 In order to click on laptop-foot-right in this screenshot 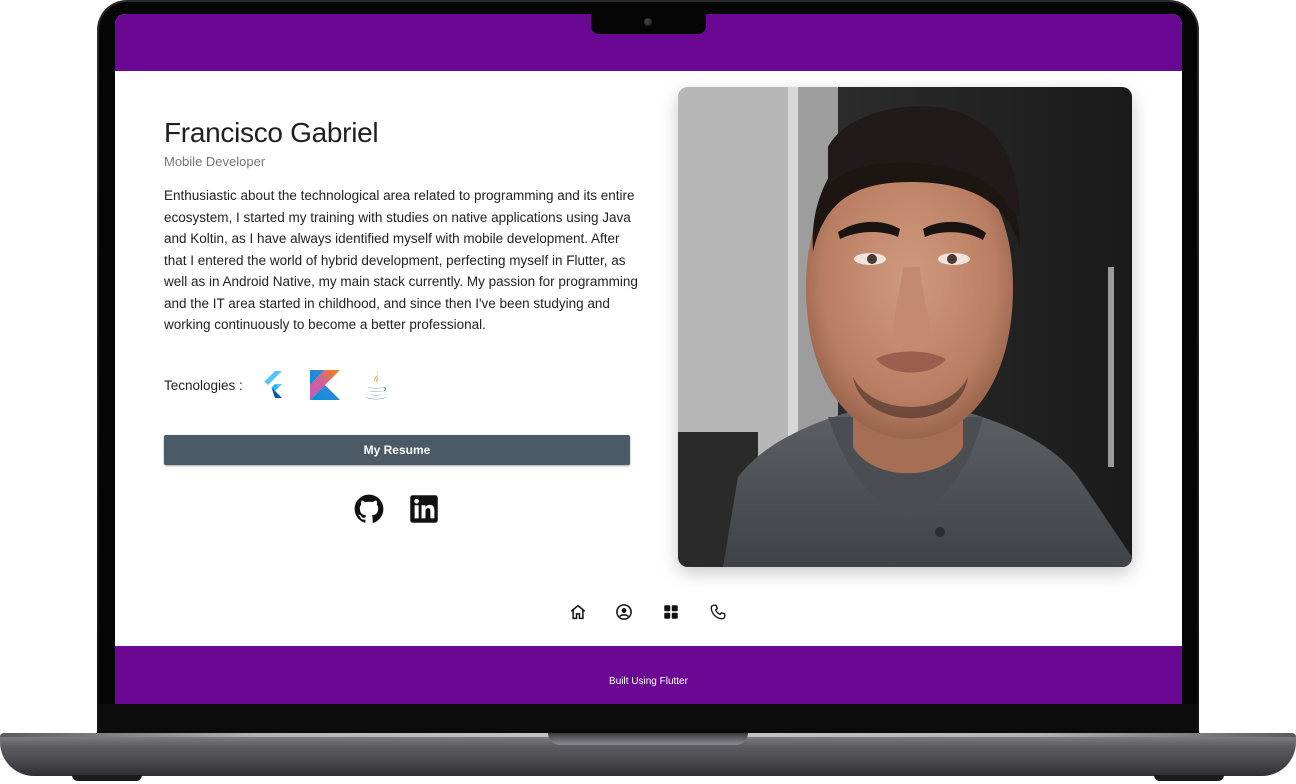, I will do `click(1189, 778)`.